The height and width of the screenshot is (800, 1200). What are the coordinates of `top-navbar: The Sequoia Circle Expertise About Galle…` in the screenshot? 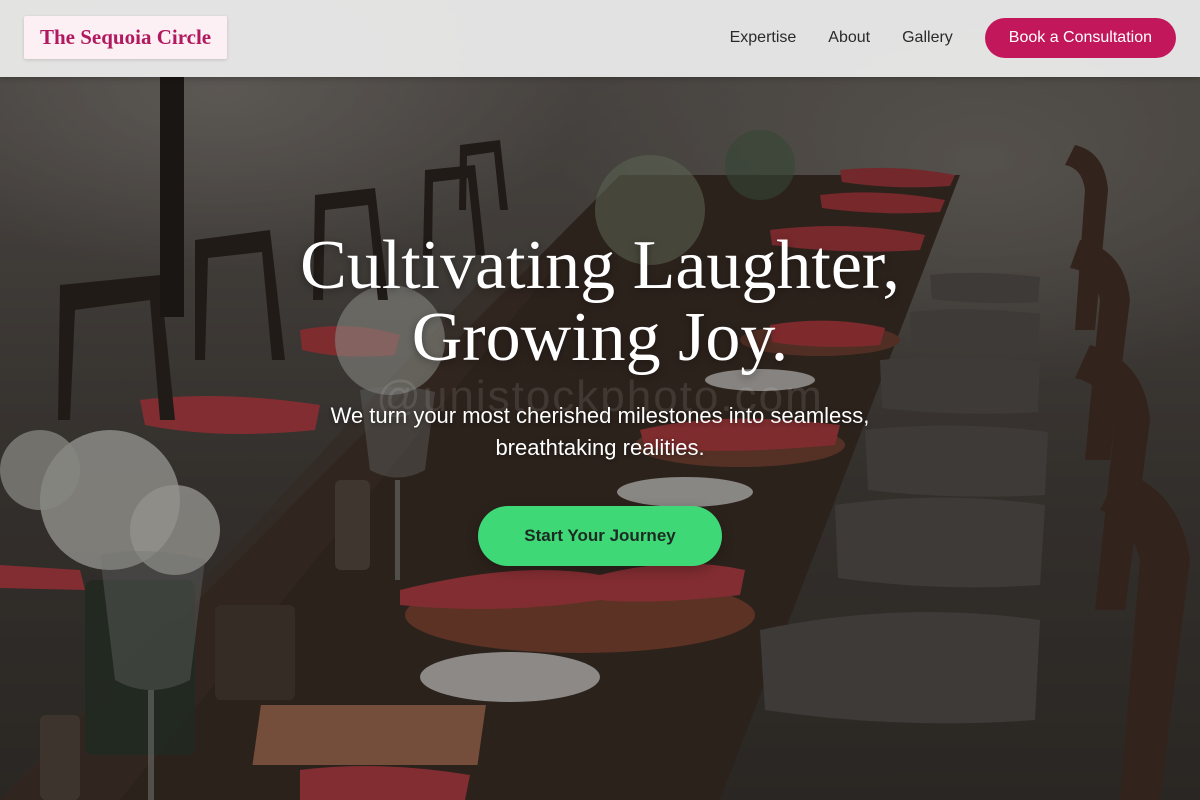 It's located at (600, 38).